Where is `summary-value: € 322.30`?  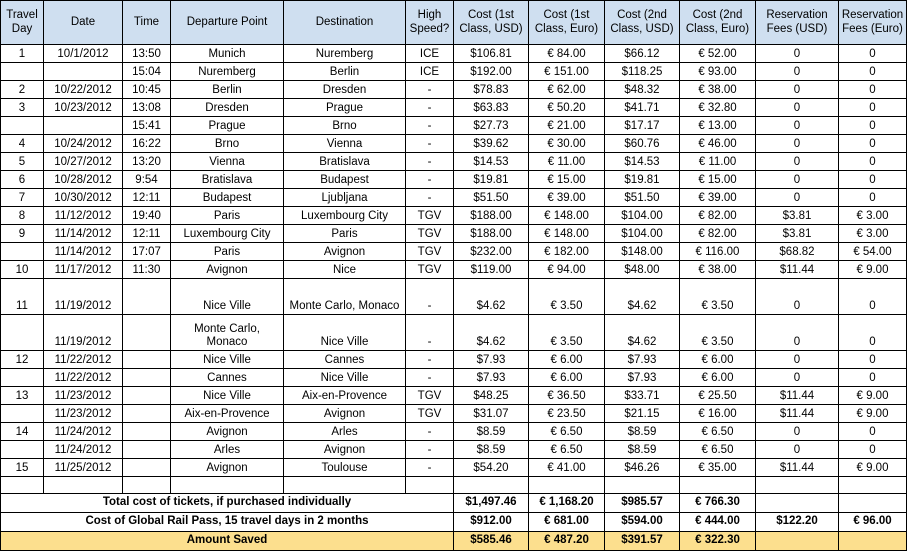 summary-value: € 322.30 is located at coordinates (717, 541).